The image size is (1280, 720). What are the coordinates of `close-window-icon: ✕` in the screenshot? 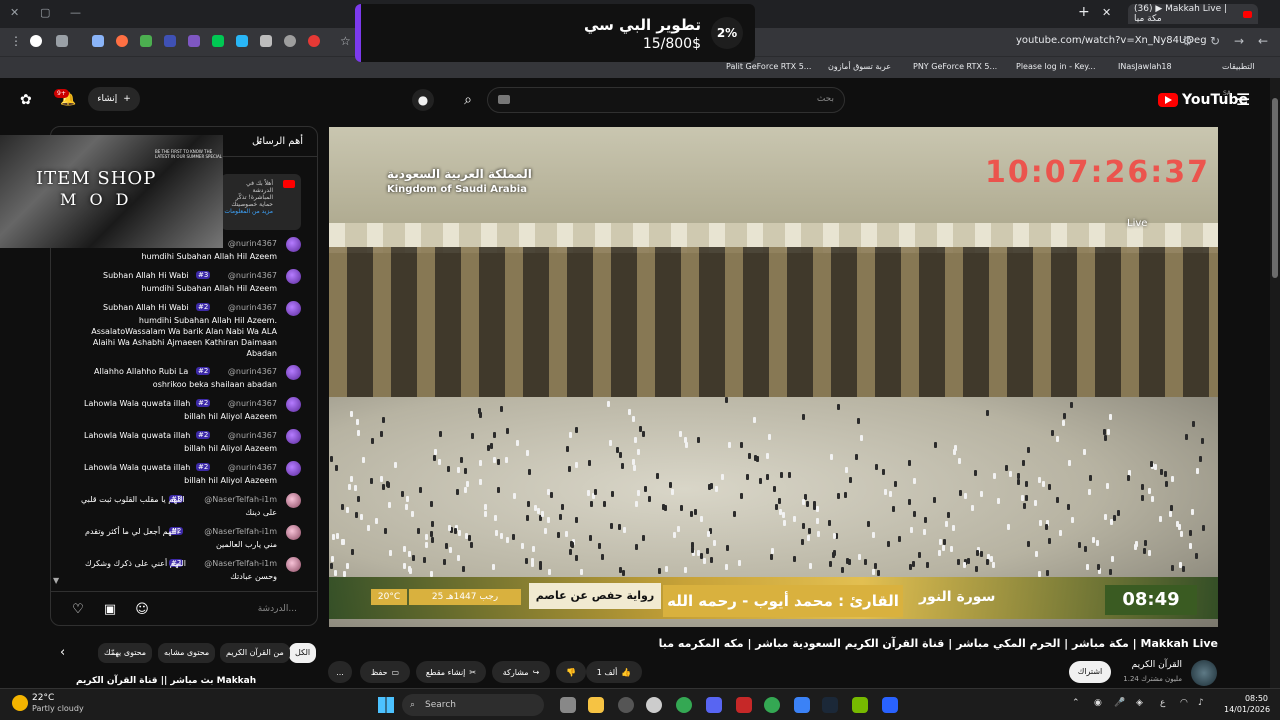 It's located at (14, 12).